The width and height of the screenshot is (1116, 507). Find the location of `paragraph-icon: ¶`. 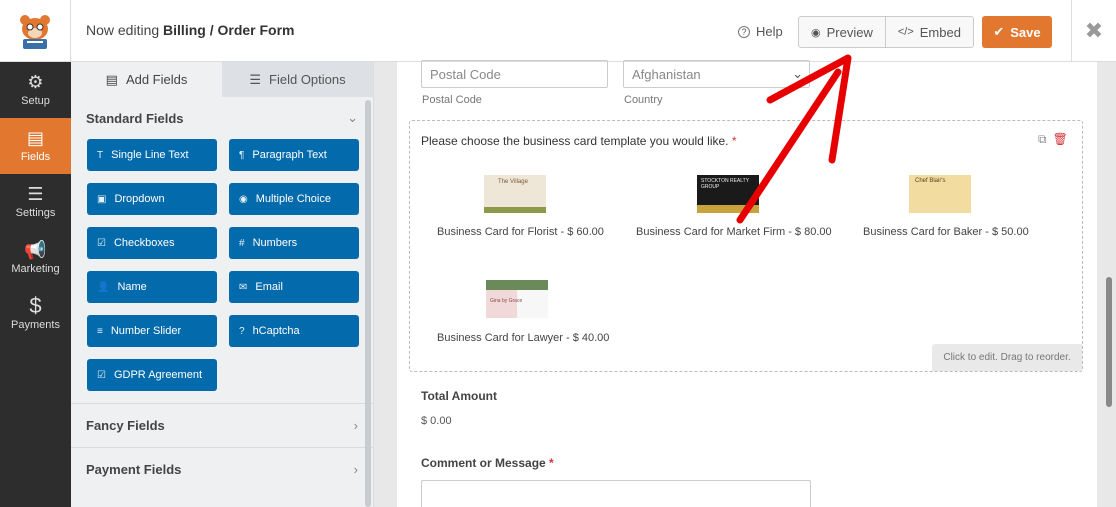

paragraph-icon: ¶ is located at coordinates (242, 155).